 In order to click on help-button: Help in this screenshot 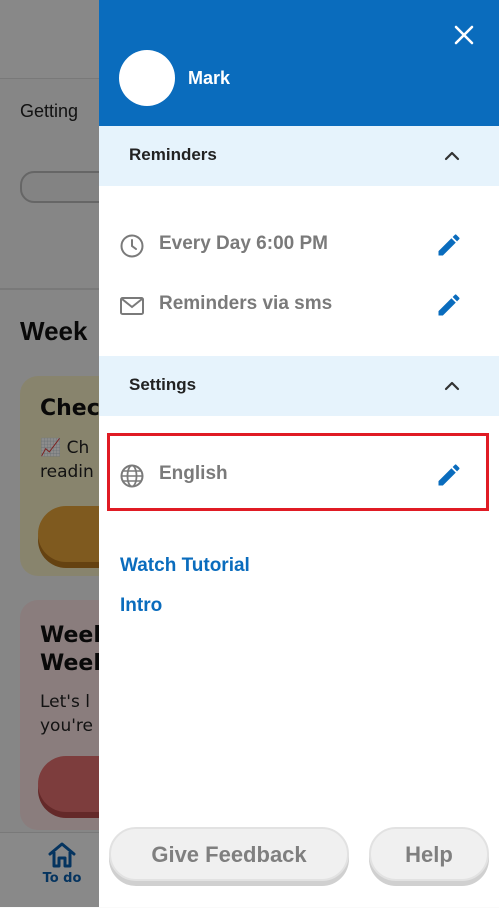, I will do `click(429, 854)`.